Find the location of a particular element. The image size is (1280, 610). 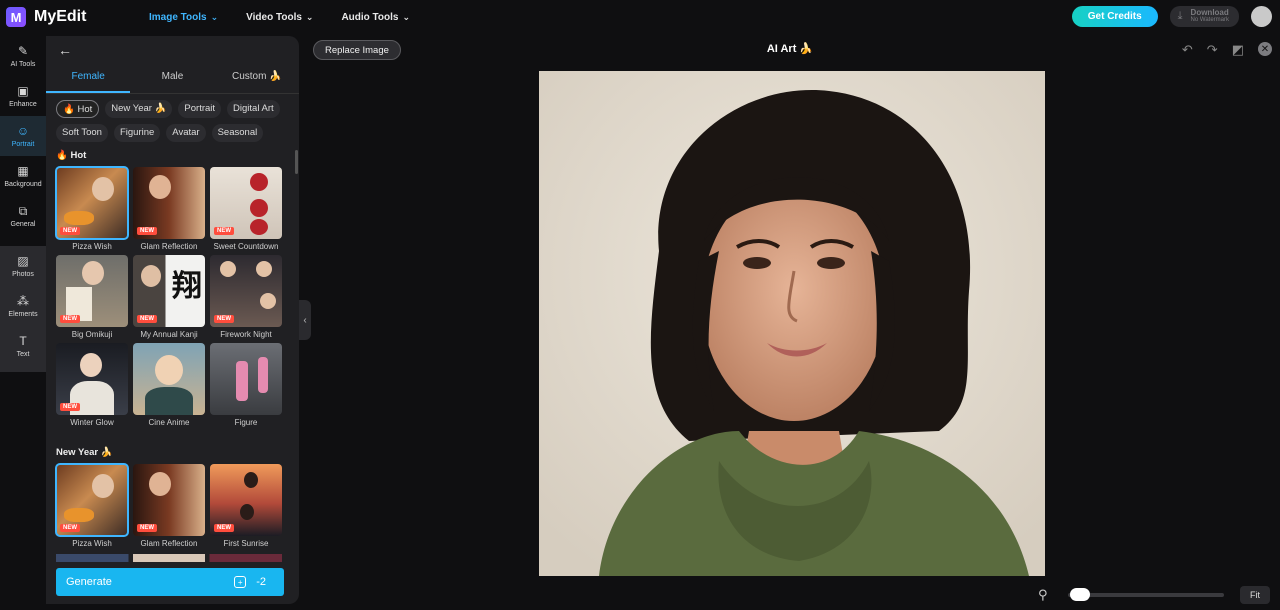

chip-new-year: New Year 🍌 is located at coordinates (139, 109).